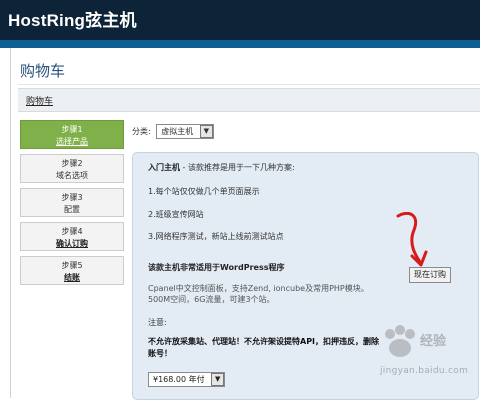  Describe the element at coordinates (429, 360) in the screenshot. I see `baidu-watermark: 经验 jingyan.baidu.com` at that location.